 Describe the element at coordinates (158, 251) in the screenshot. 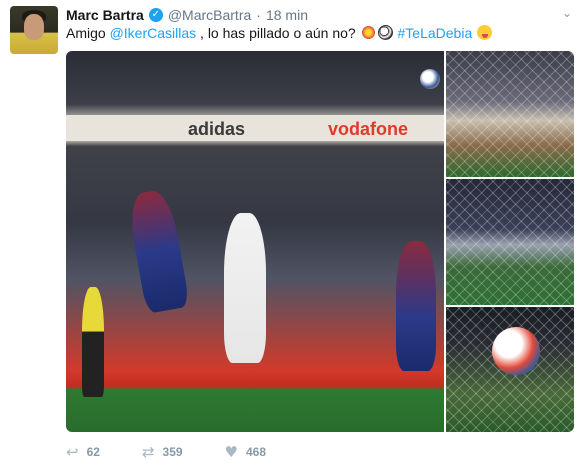

I see `player-heading` at that location.